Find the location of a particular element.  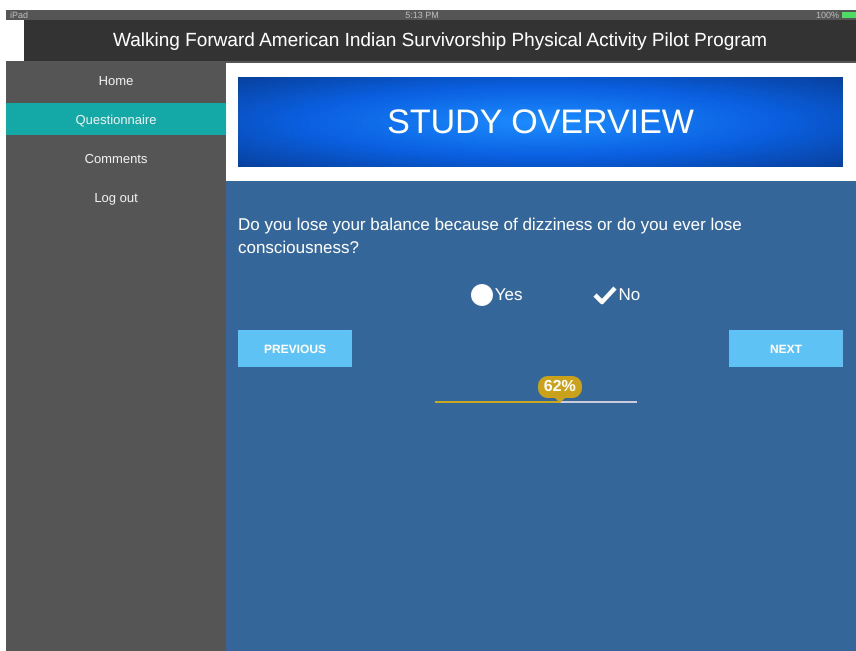

answer-option: Yes is located at coordinates (496, 295).